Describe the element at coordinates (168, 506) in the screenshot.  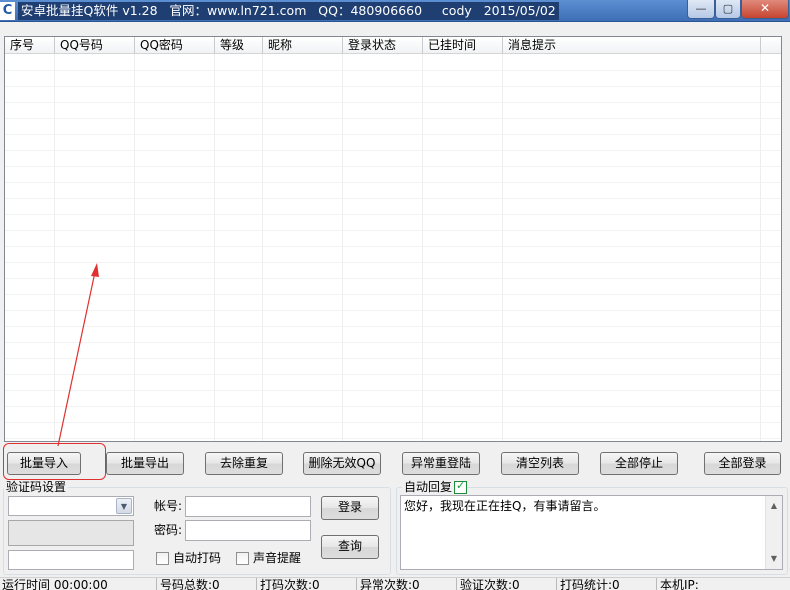
I see `account-label: 帐号:` at that location.